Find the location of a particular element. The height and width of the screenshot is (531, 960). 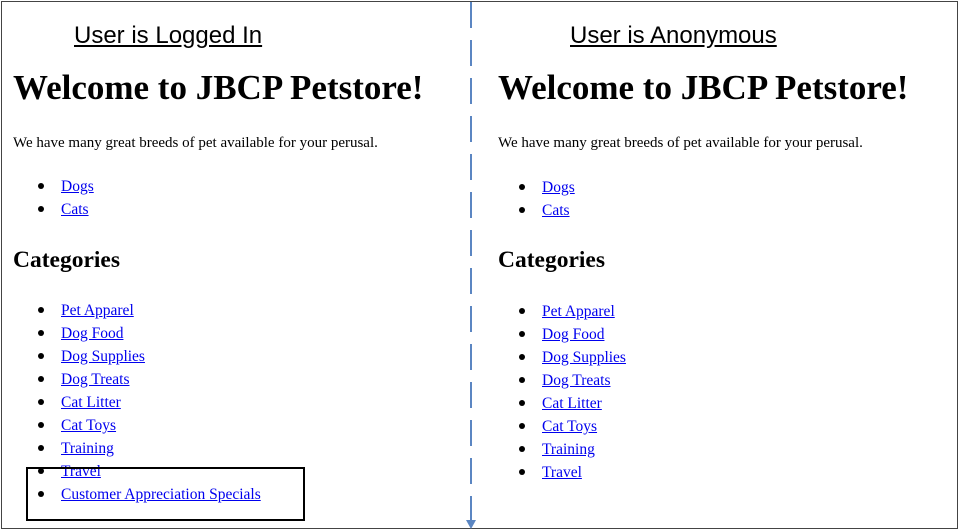

anonymous-caption: User is Anonymous is located at coordinates (673, 35).